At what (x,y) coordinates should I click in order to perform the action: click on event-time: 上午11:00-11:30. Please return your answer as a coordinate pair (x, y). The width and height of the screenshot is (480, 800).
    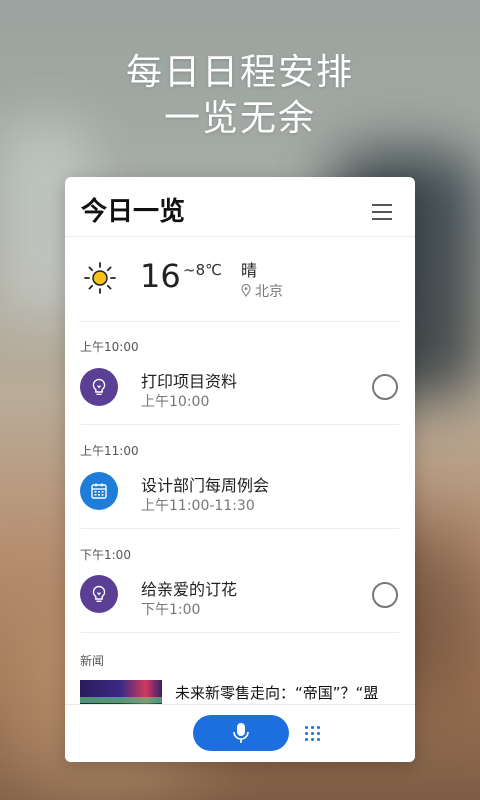
    Looking at the image, I should click on (198, 506).